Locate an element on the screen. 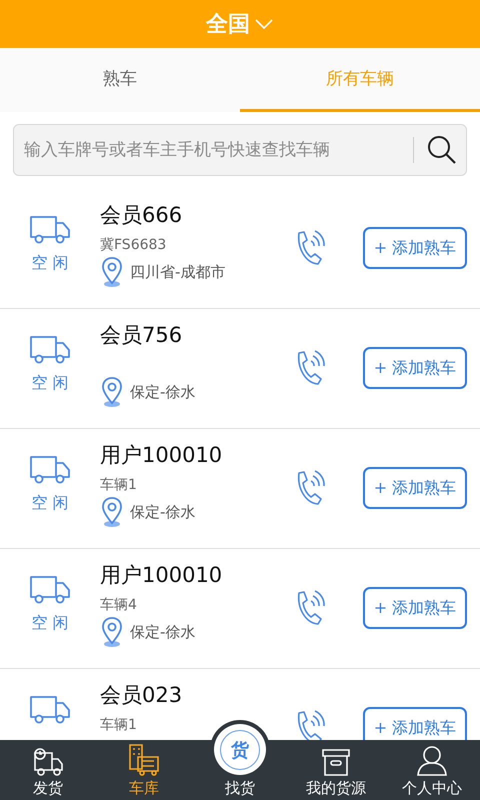 Image resolution: width=480 pixels, height=800 pixels. plate-number: 车辆4 is located at coordinates (119, 605).